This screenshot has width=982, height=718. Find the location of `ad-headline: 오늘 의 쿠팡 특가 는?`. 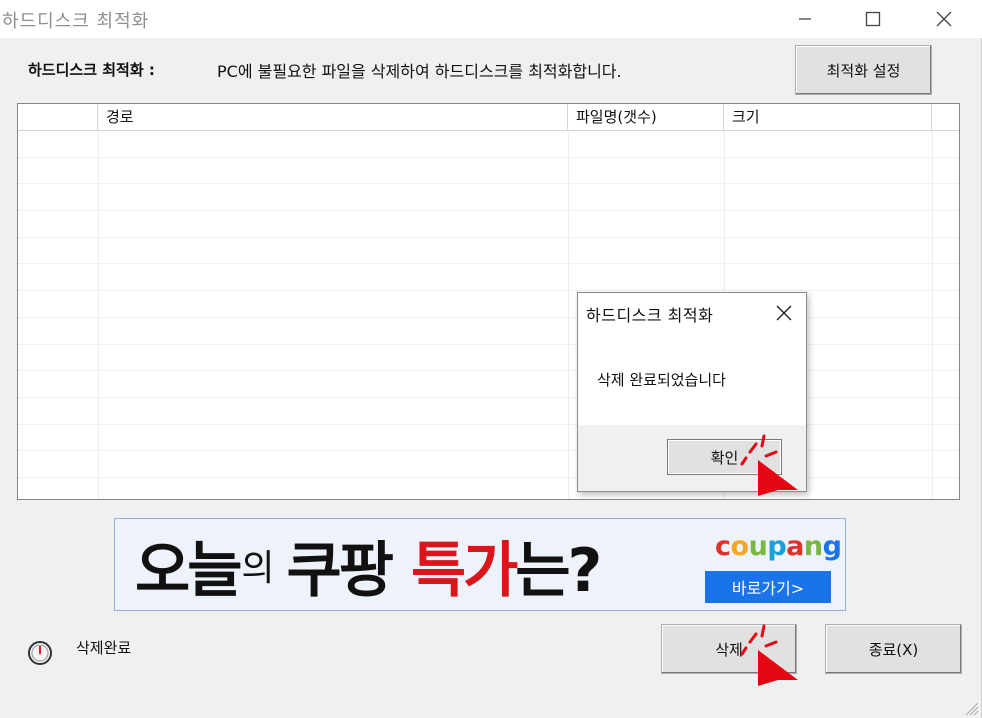

ad-headline: 오늘 의 쿠팡 특가 는? is located at coordinates (368, 566).